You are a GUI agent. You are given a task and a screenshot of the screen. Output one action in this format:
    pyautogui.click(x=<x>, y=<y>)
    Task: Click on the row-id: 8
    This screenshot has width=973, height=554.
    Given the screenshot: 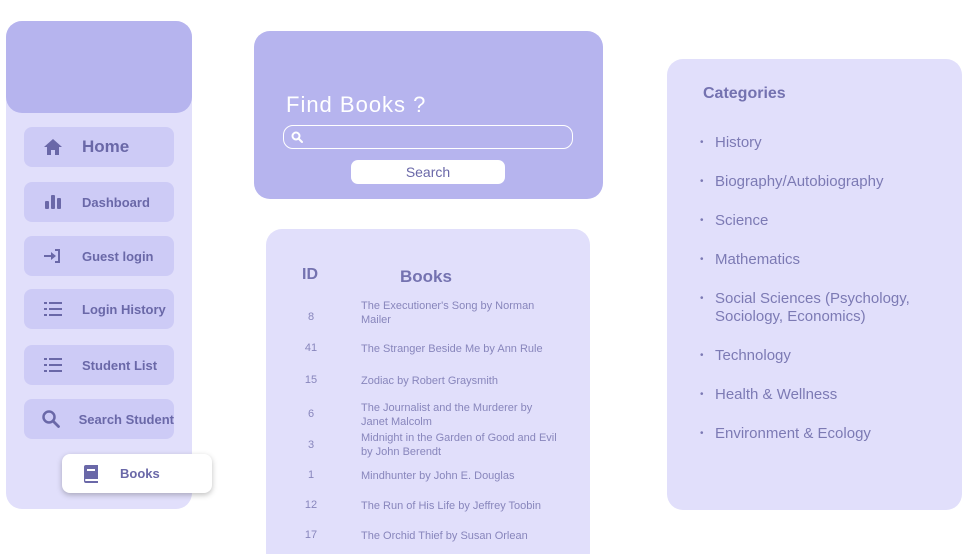 What is the action you would take?
    pyautogui.click(x=311, y=317)
    